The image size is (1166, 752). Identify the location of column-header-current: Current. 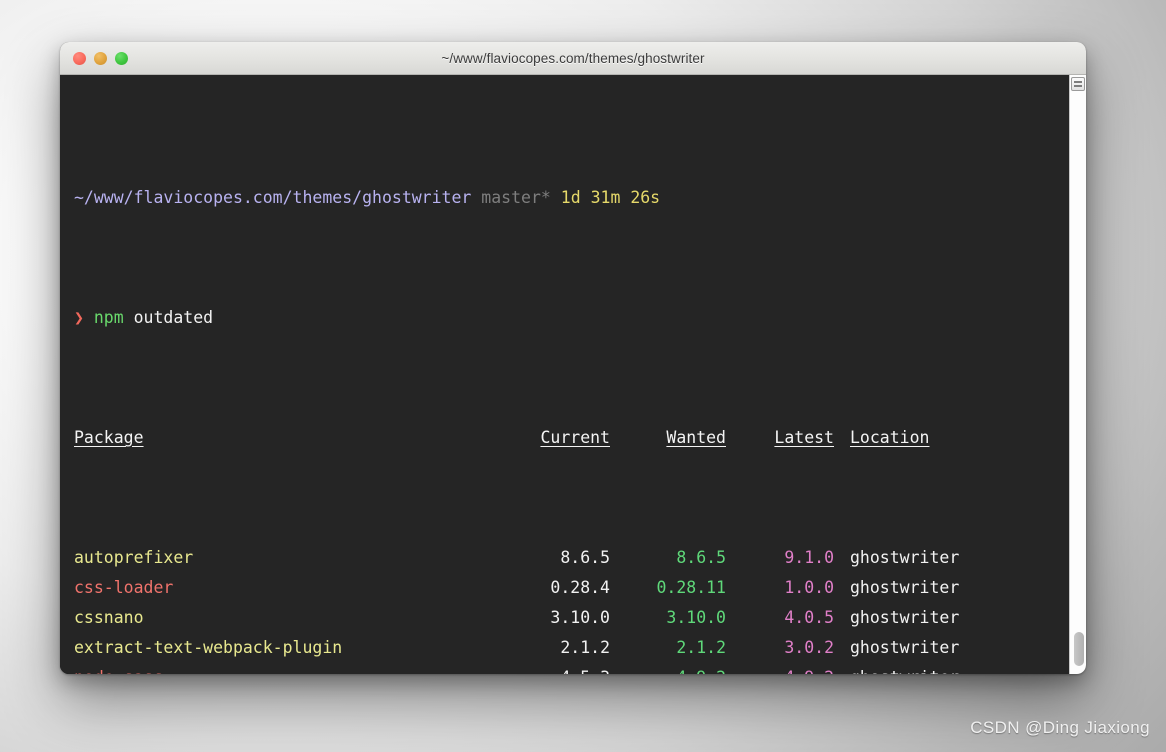
(575, 437).